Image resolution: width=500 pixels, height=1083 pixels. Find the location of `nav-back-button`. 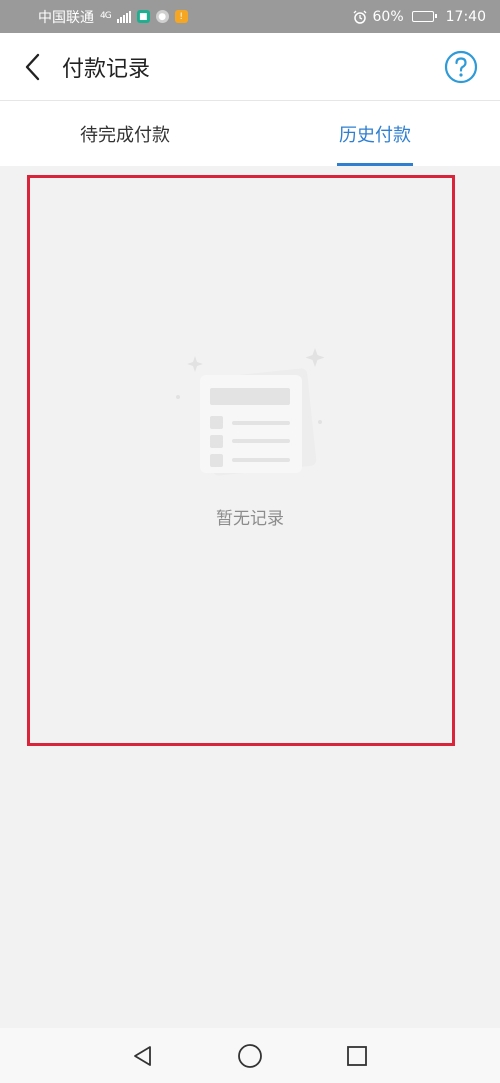

nav-back-button is located at coordinates (143, 1056).